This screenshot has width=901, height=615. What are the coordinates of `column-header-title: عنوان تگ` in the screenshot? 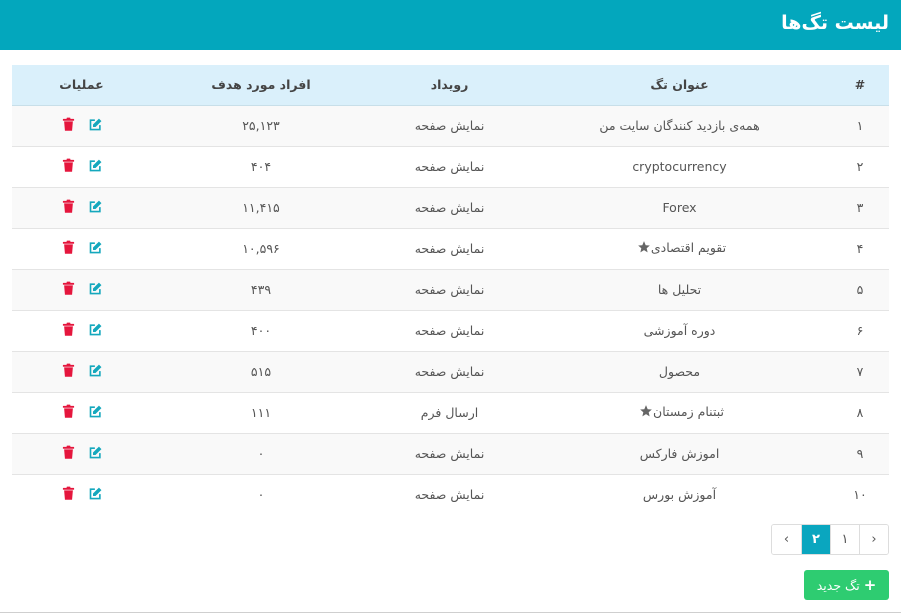 It's located at (679, 85).